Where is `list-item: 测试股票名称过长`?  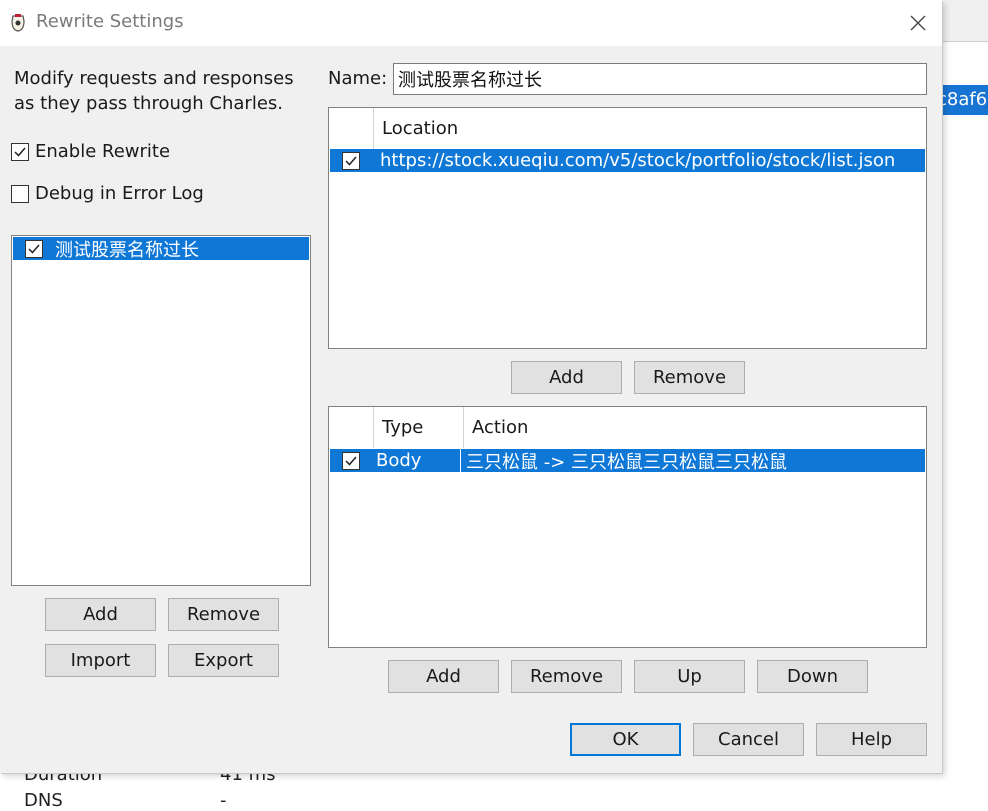
list-item: 测试股票名称过长 is located at coordinates (161, 249).